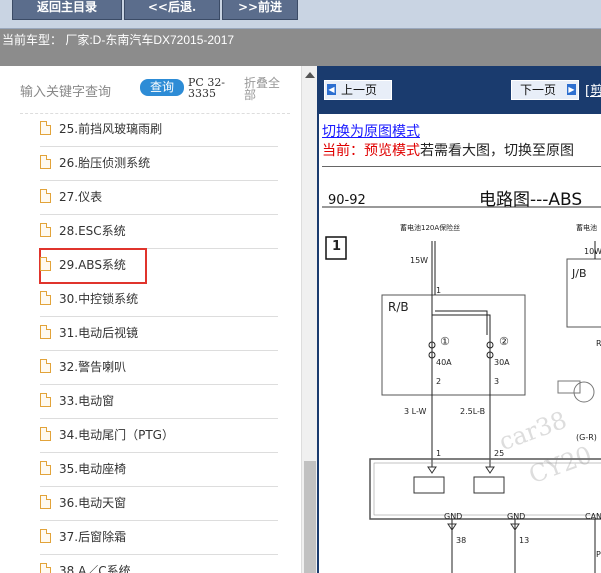 The image size is (601, 573). What do you see at coordinates (371, 151) in the screenshot?
I see `current-mode-label: 当前：预览模式` at bounding box center [371, 151].